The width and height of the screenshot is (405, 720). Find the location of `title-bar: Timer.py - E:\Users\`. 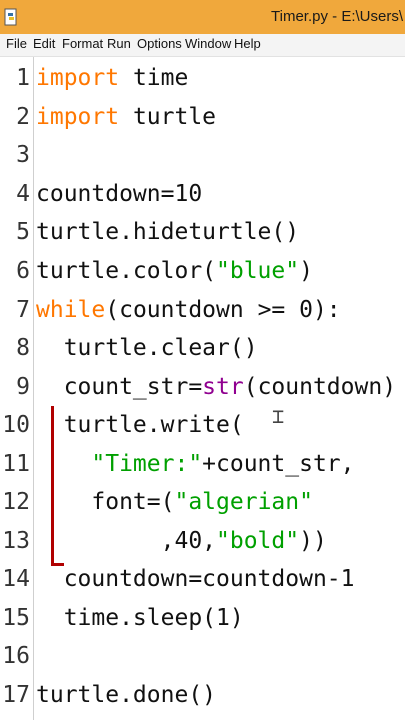

title-bar: Timer.py - E:\Users\ is located at coordinates (202, 17).